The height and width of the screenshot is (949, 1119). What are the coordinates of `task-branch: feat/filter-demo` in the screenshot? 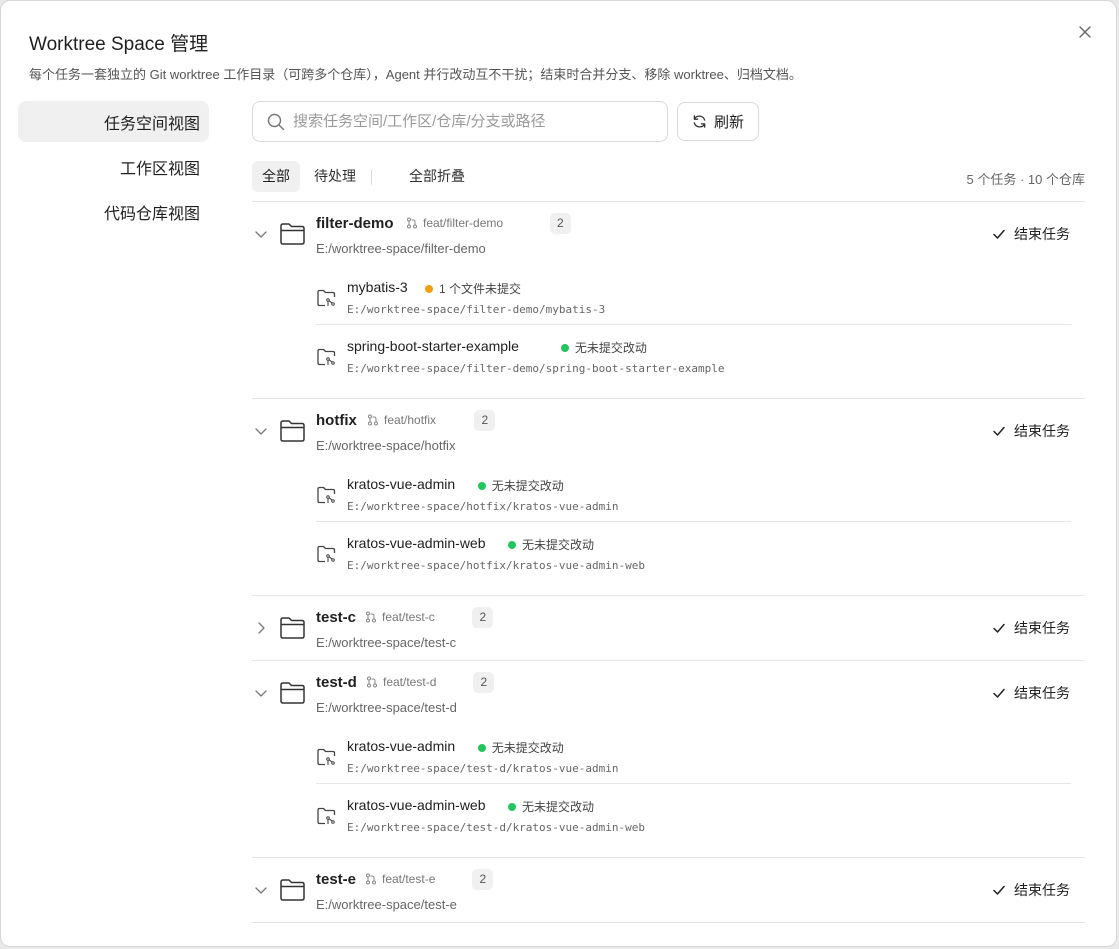 It's located at (454, 223).